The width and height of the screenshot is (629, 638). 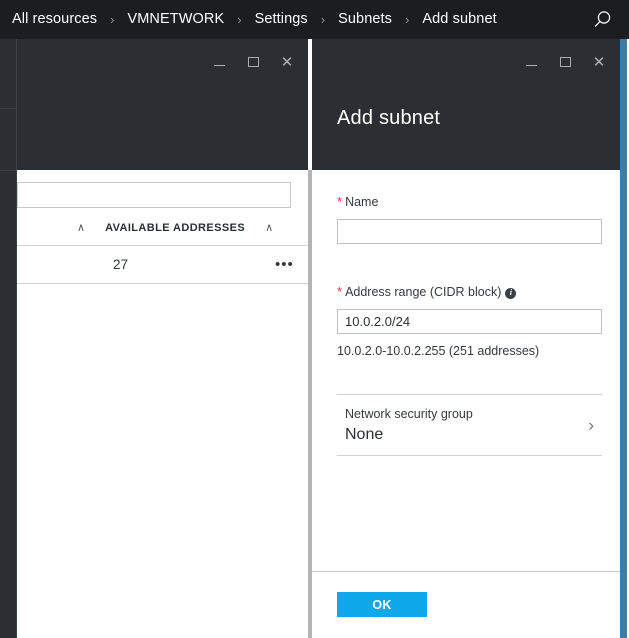 I want to click on search-icon, so click(x=602, y=18).